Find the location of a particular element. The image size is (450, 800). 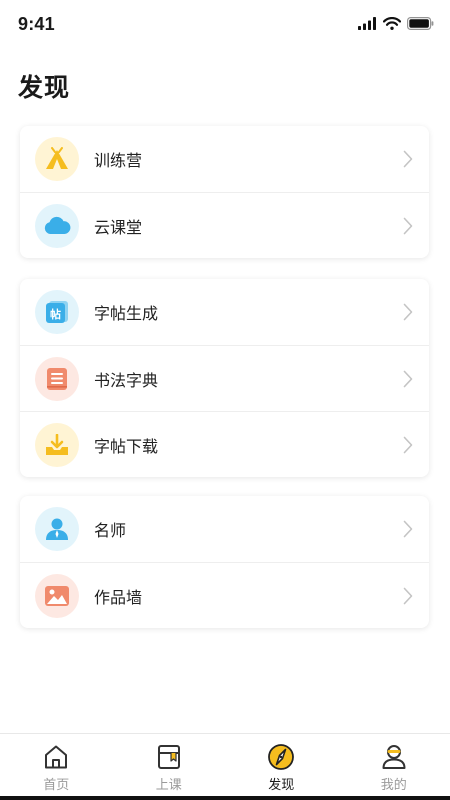

tab-class: 上课 is located at coordinates (169, 767).